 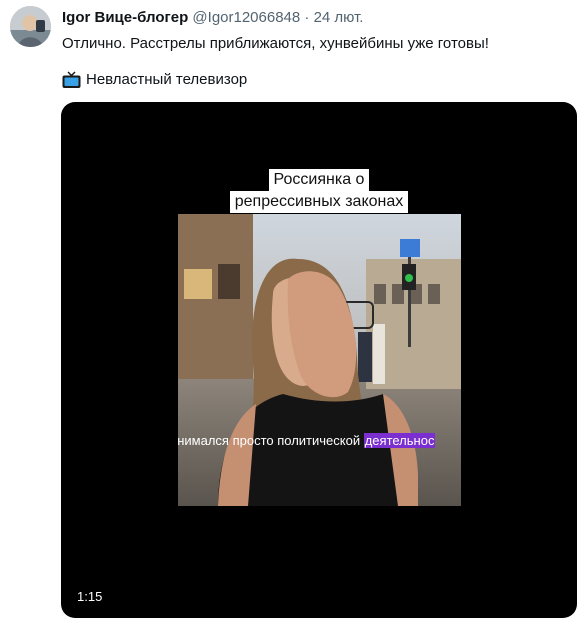 I want to click on source-label: Невластный телевизор, so click(x=166, y=80).